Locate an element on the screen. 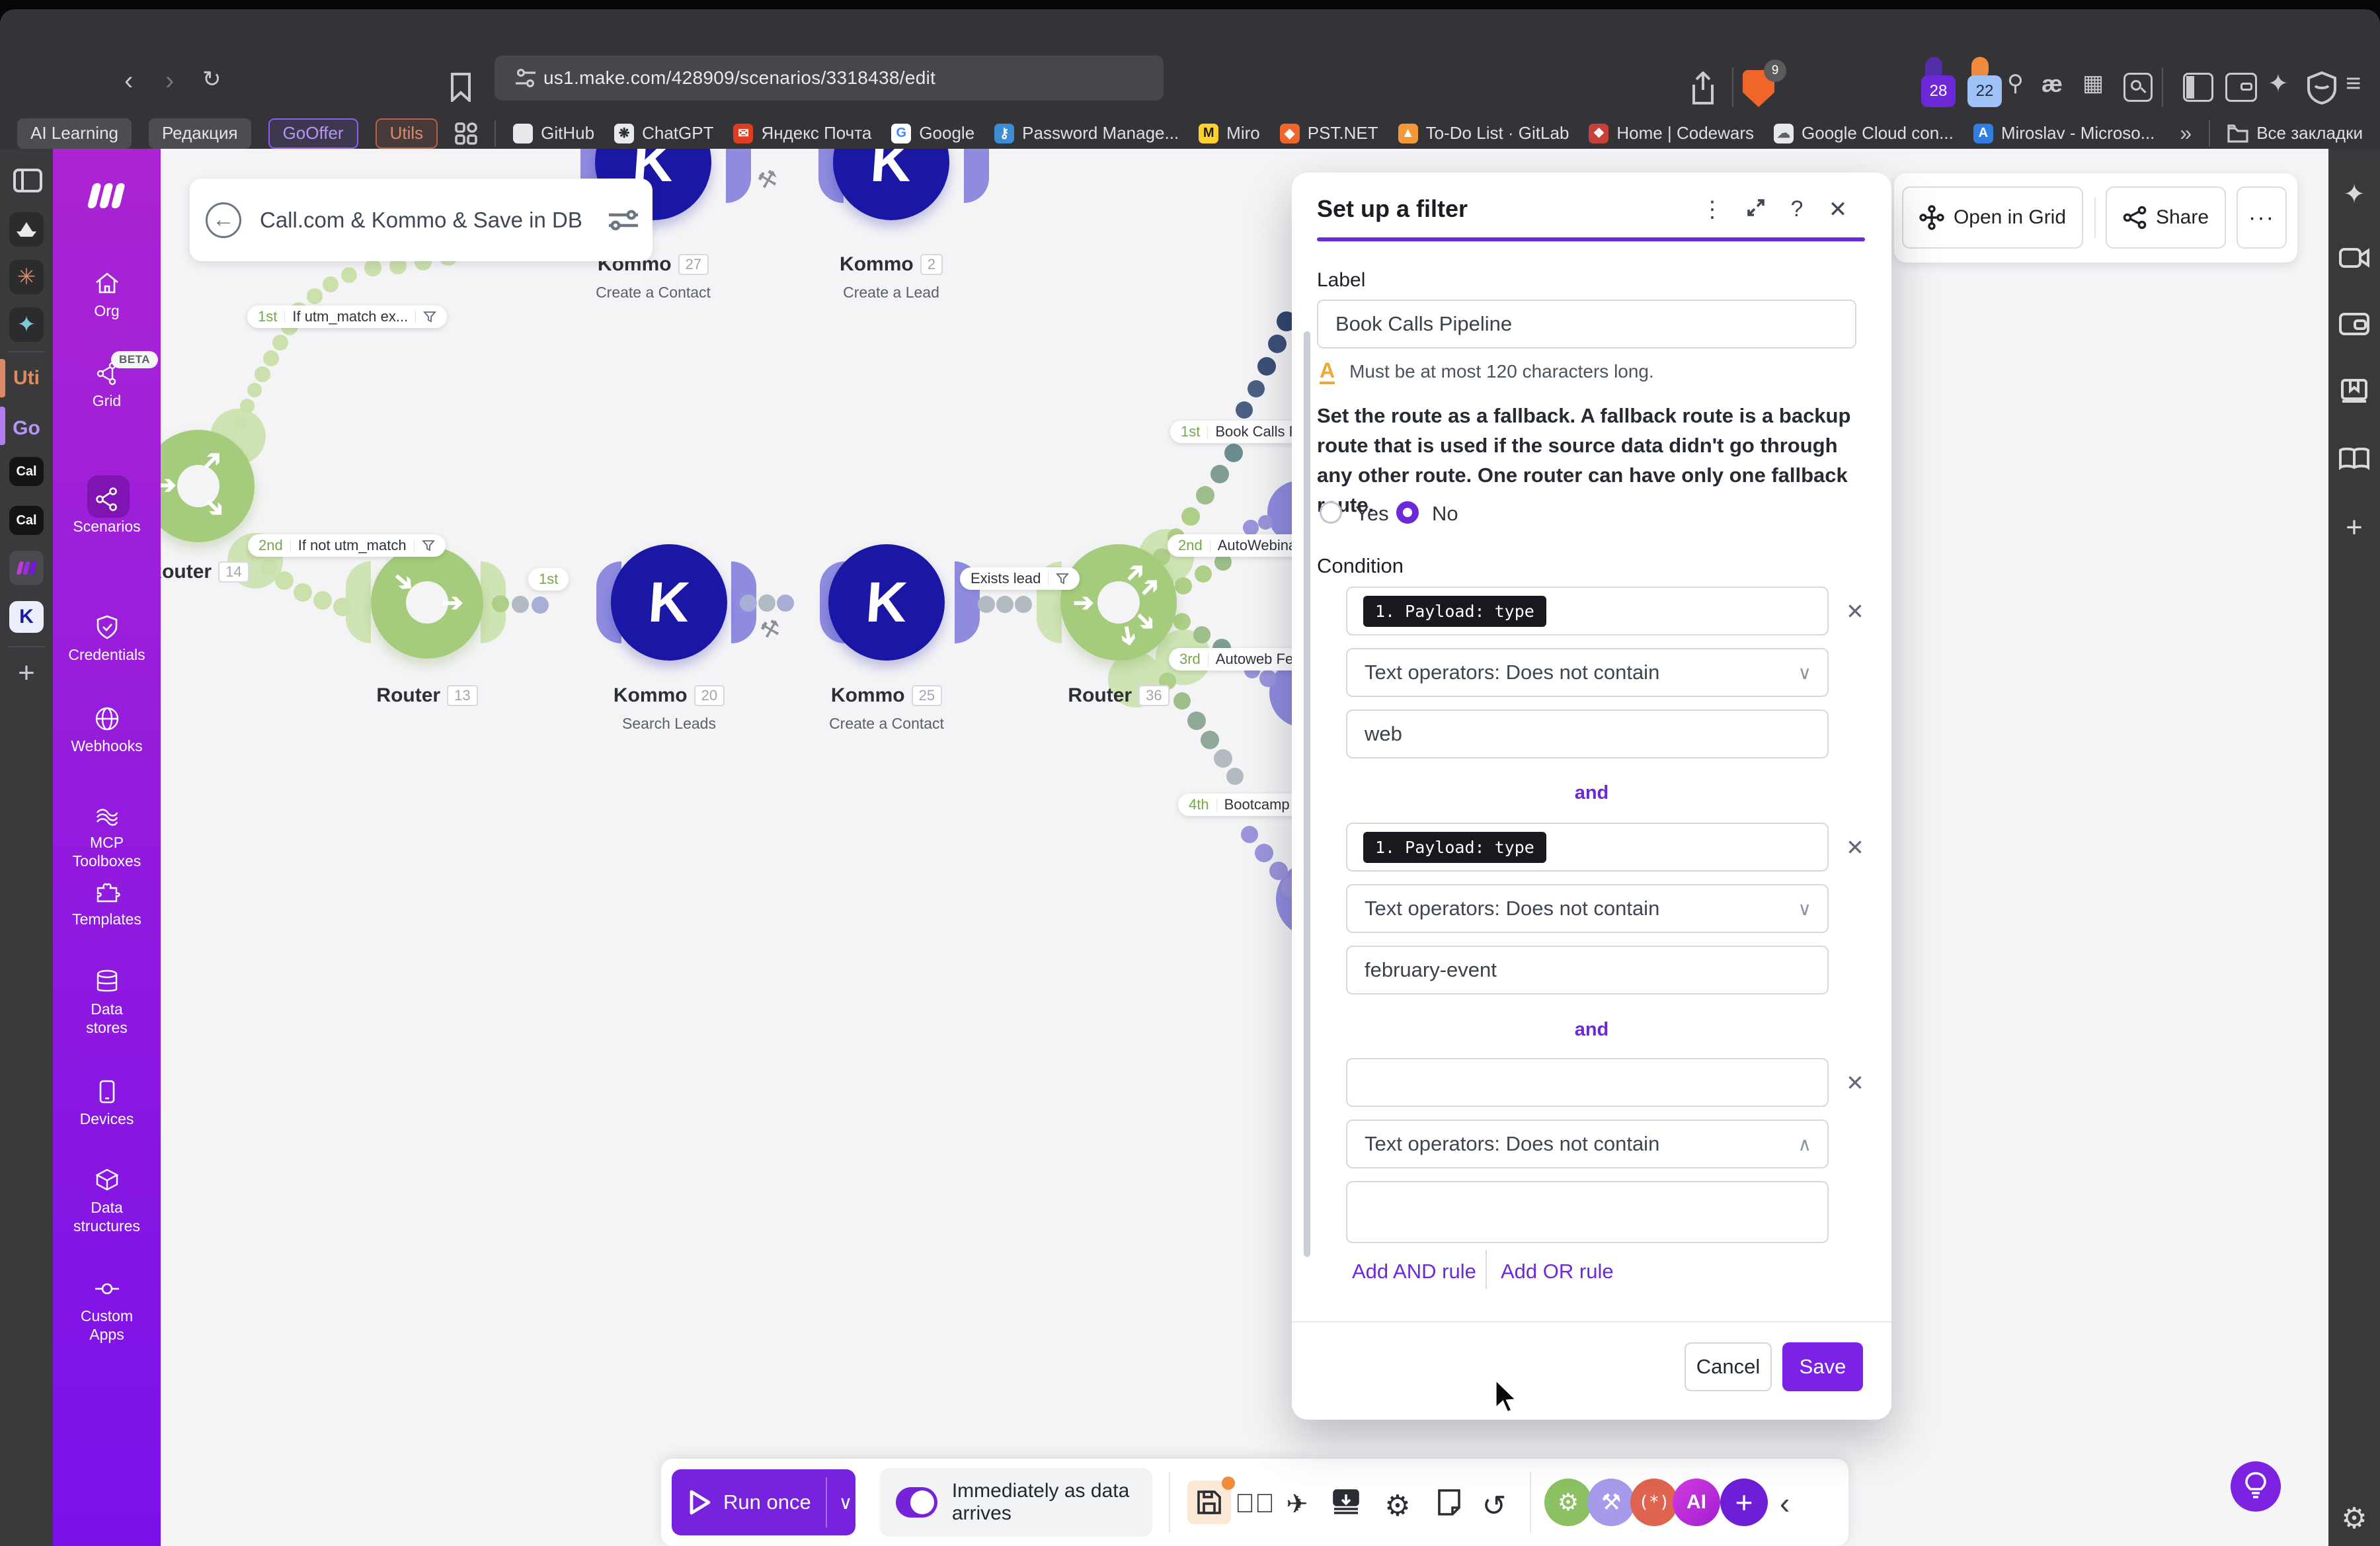 This screenshot has height=1546, width=2380. add-panel-icon: + is located at coordinates (2354, 527).